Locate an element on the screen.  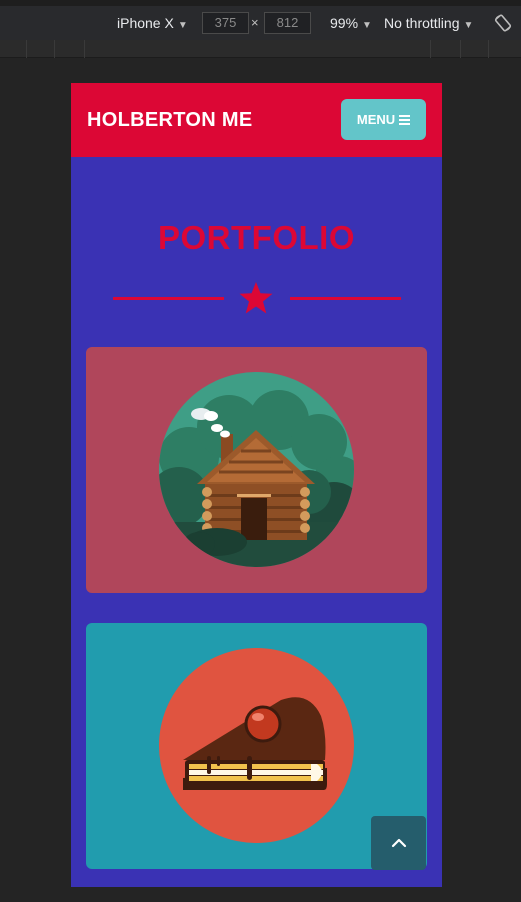
device-select: iPhone X ▼ is located at coordinates (152, 23).